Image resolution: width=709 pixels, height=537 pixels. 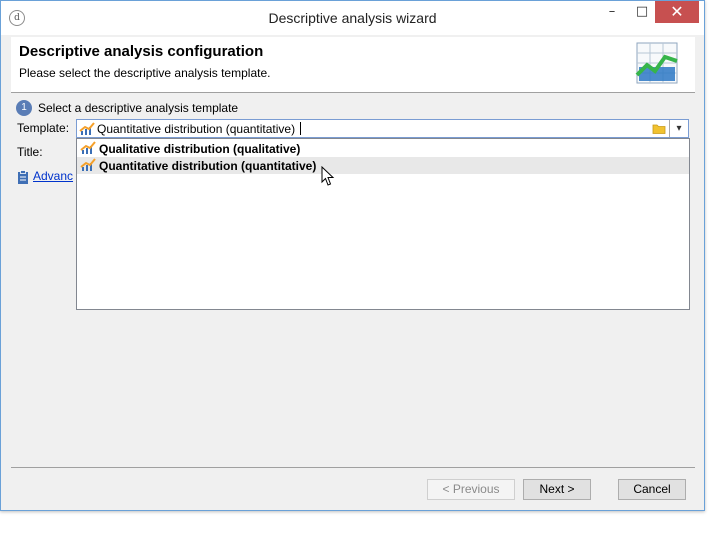 What do you see at coordinates (196, 129) in the screenshot?
I see `template-value: Quantitative distribution (quantitative)` at bounding box center [196, 129].